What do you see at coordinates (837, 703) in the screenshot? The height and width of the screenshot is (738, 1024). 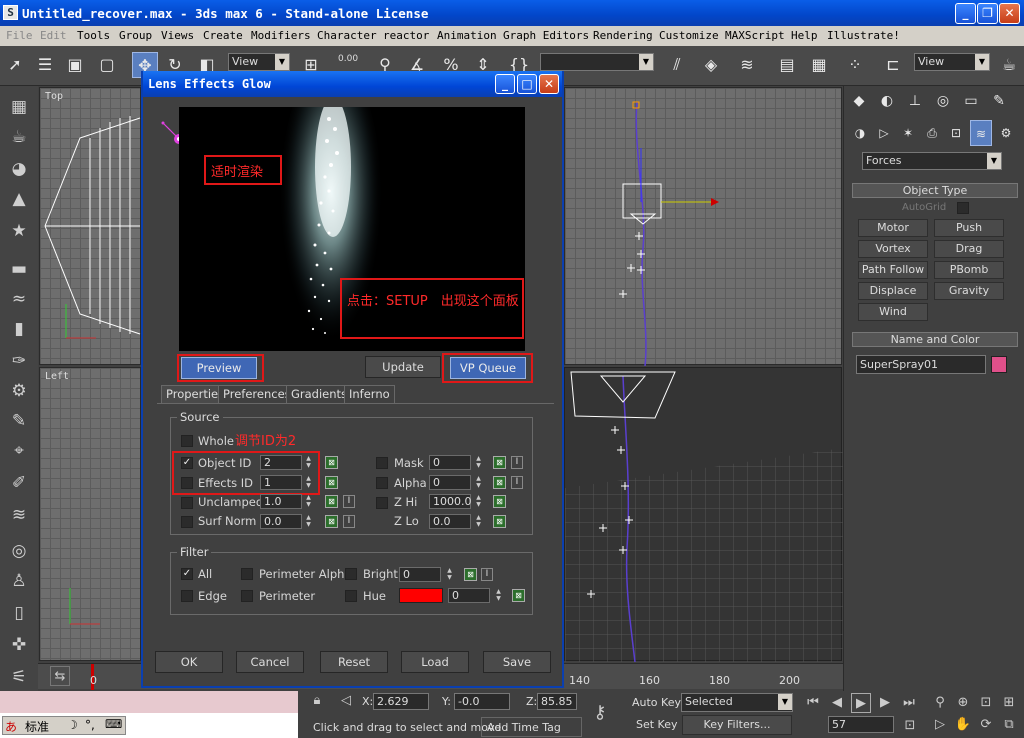 I see `prev-frame-icon: ◀︎` at bounding box center [837, 703].